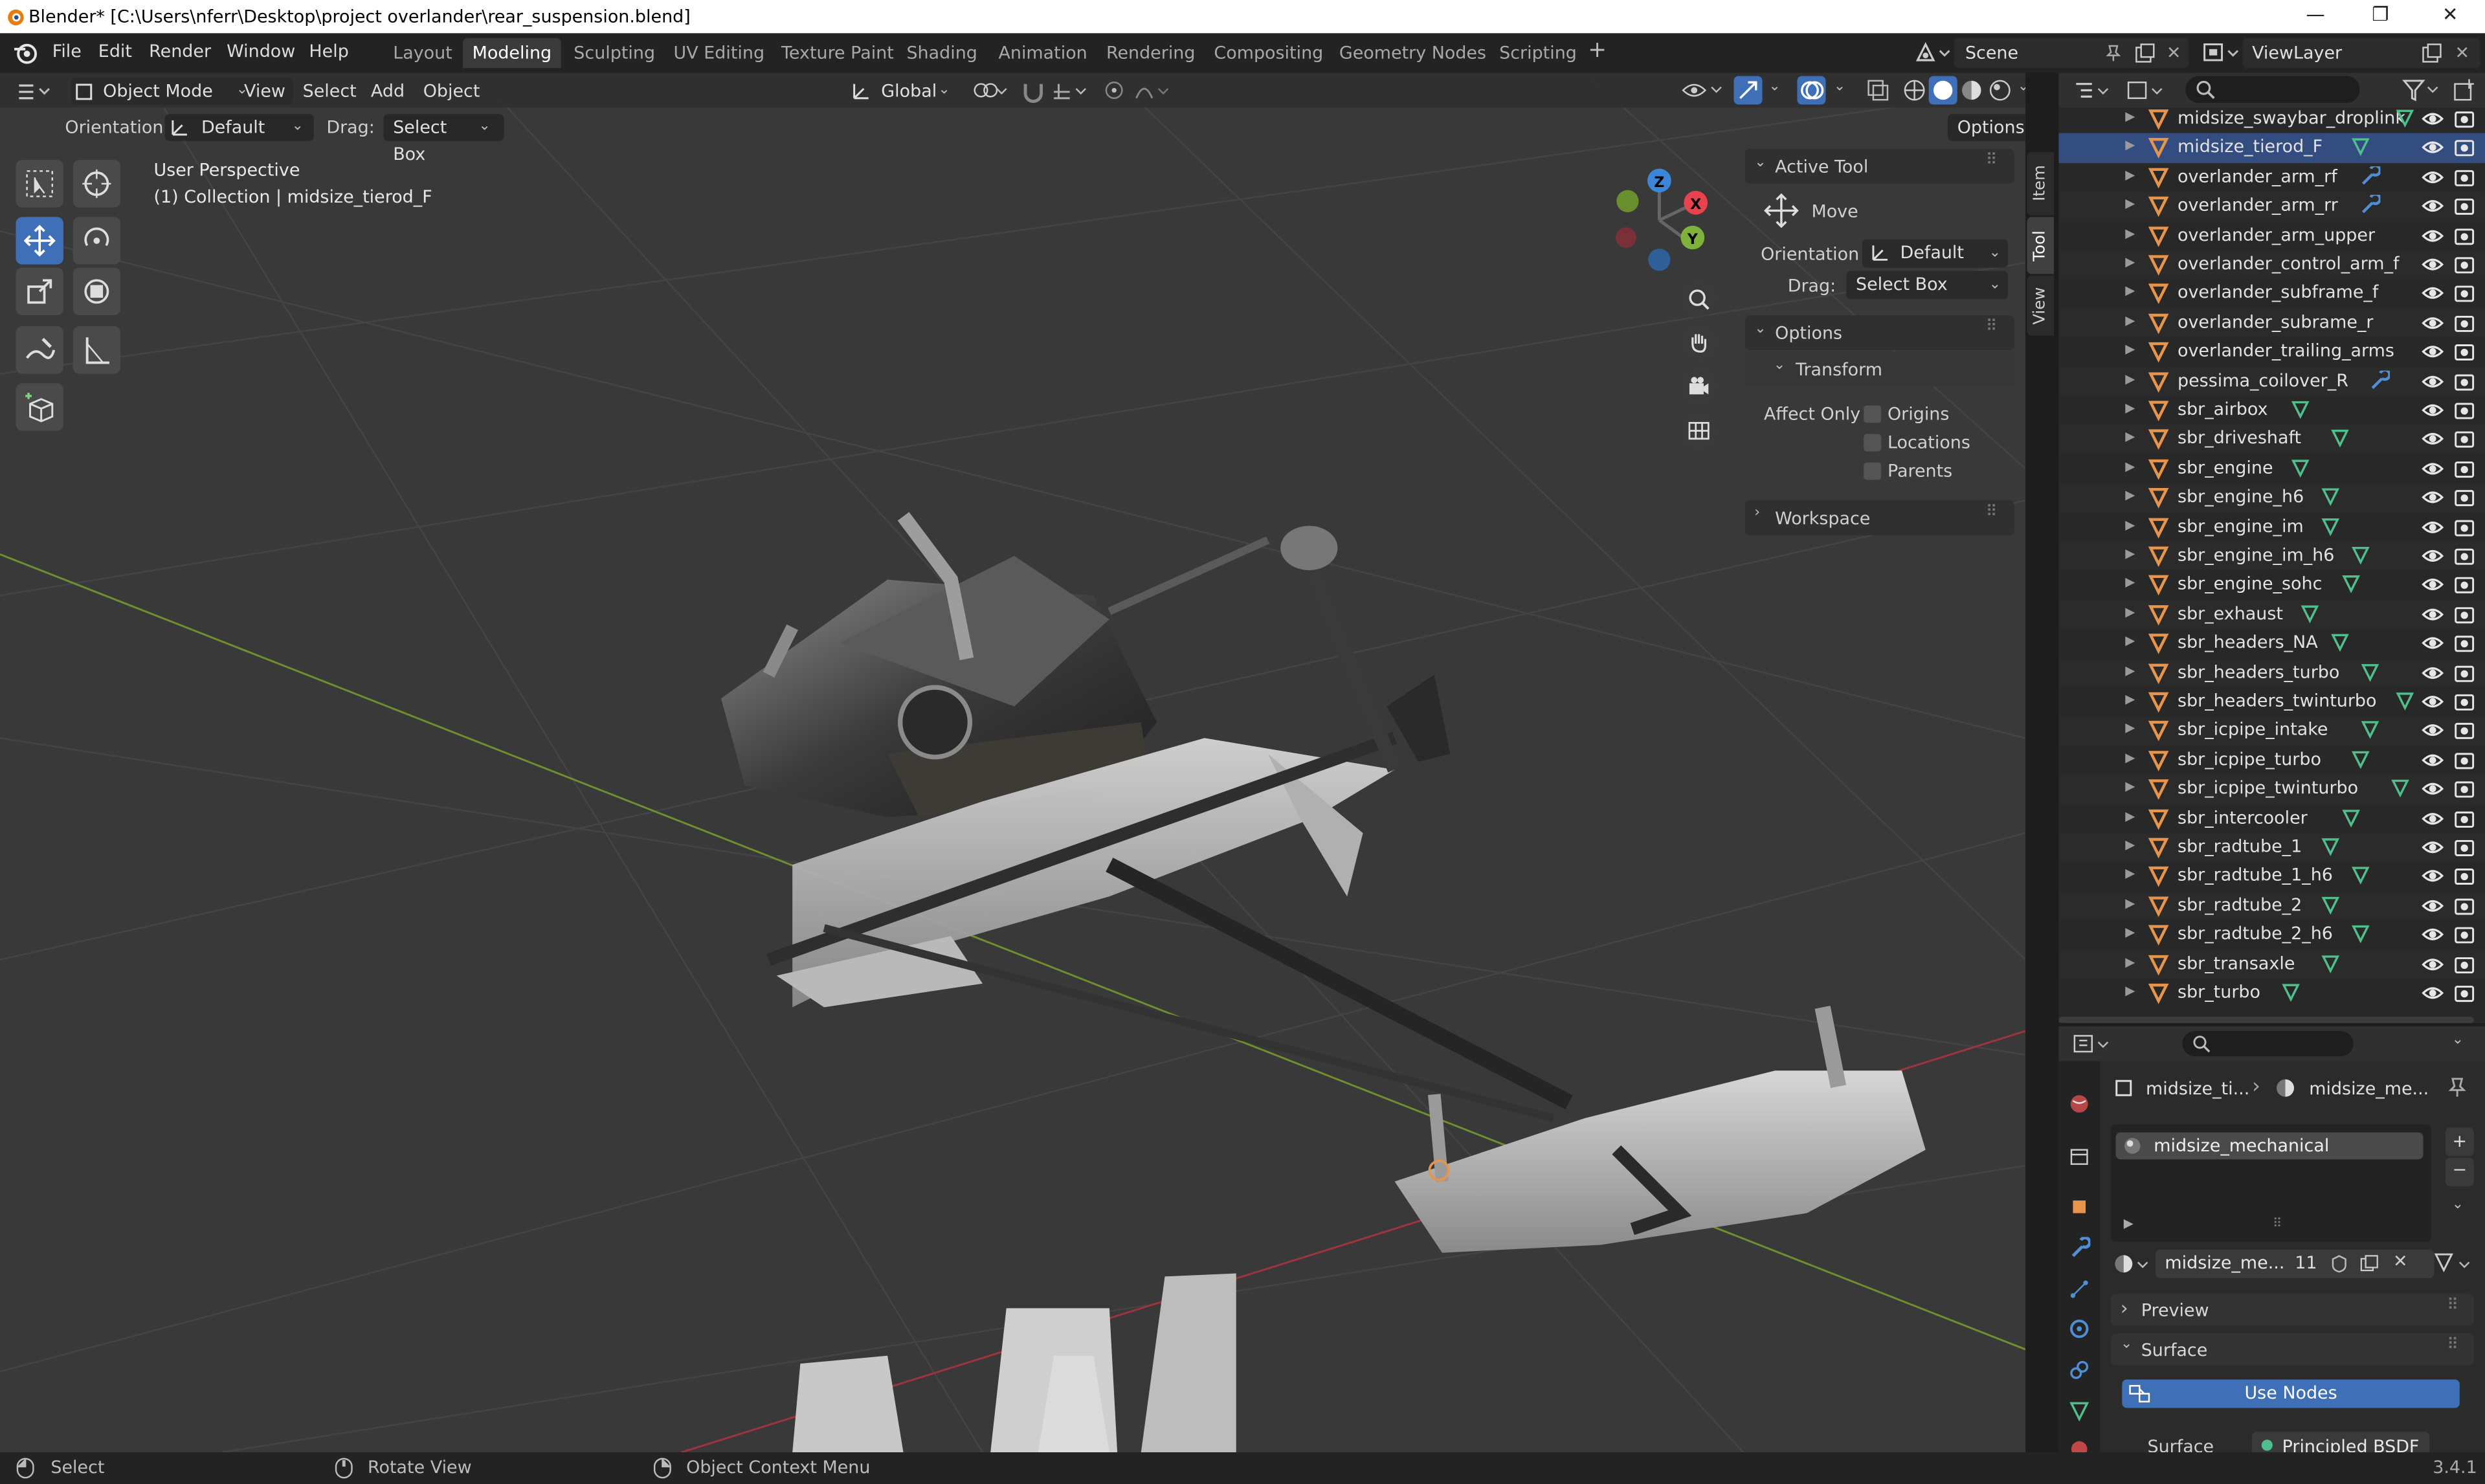  I want to click on link-type-icon, so click(2455, 1263).